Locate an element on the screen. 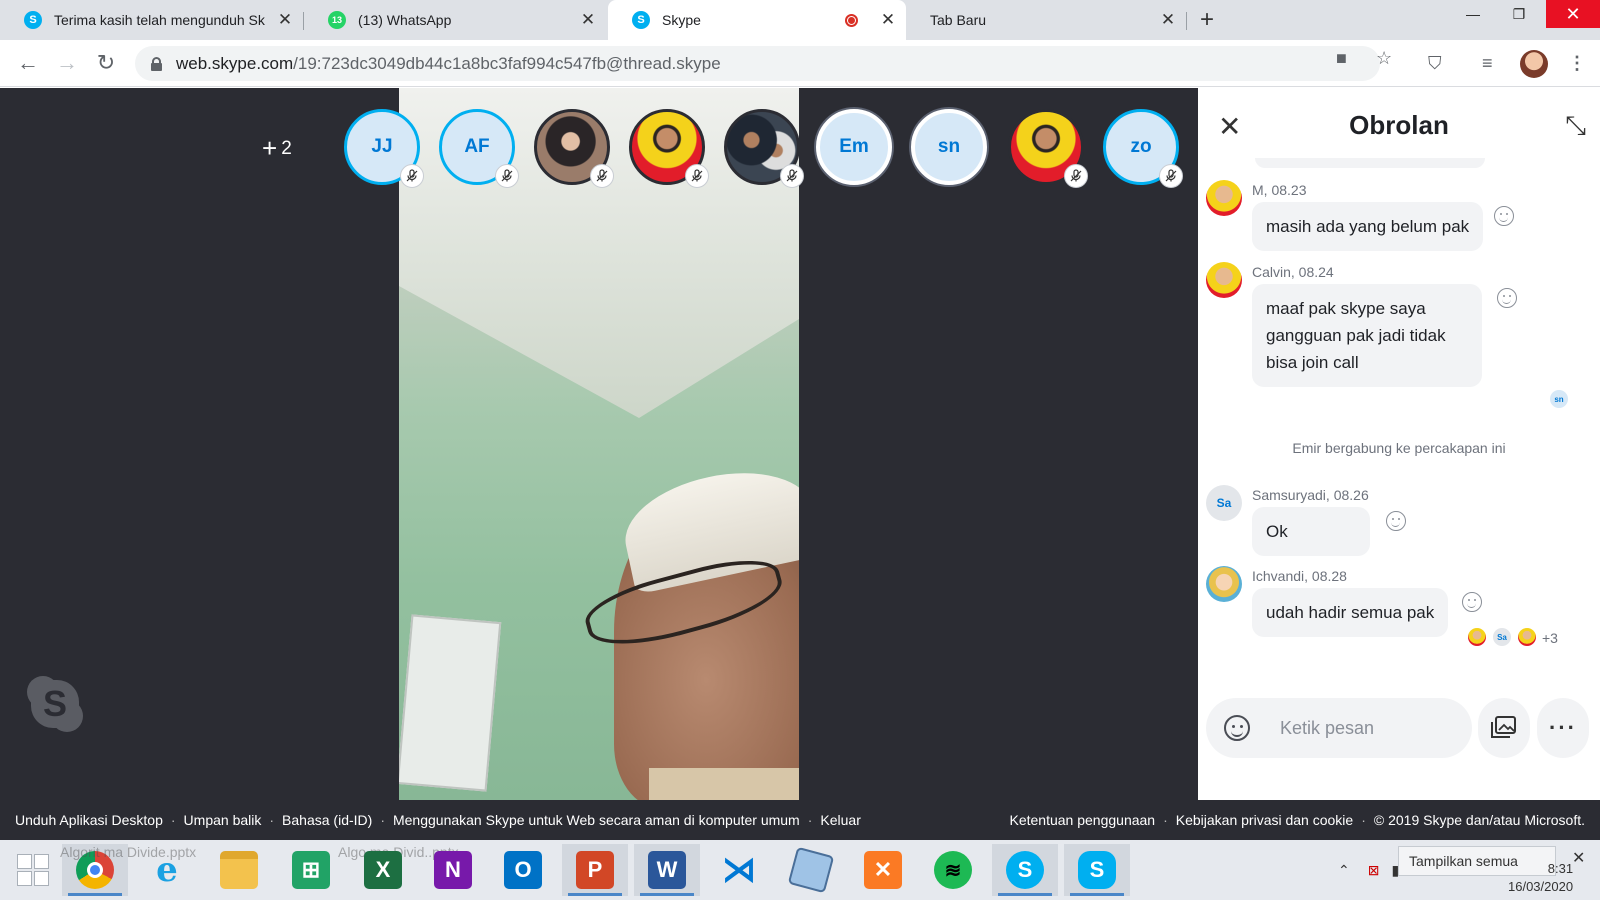 The height and width of the screenshot is (900, 1600). participant-avatar: sn is located at coordinates (949, 147).